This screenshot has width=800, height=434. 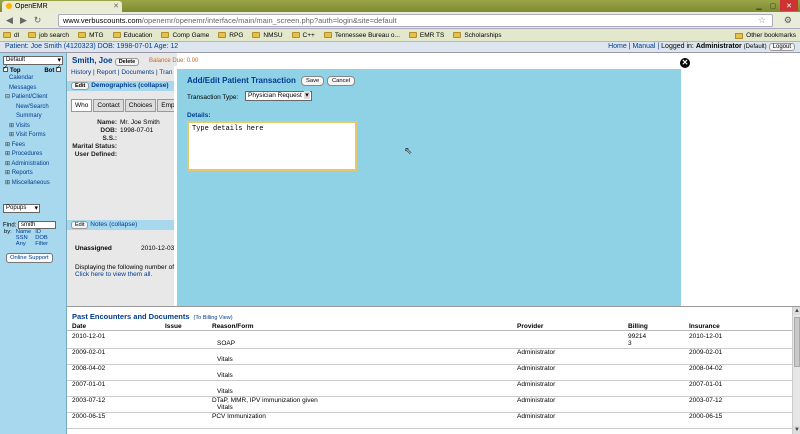 What do you see at coordinates (33, 60) in the screenshot?
I see `layout-select: Default` at bounding box center [33, 60].